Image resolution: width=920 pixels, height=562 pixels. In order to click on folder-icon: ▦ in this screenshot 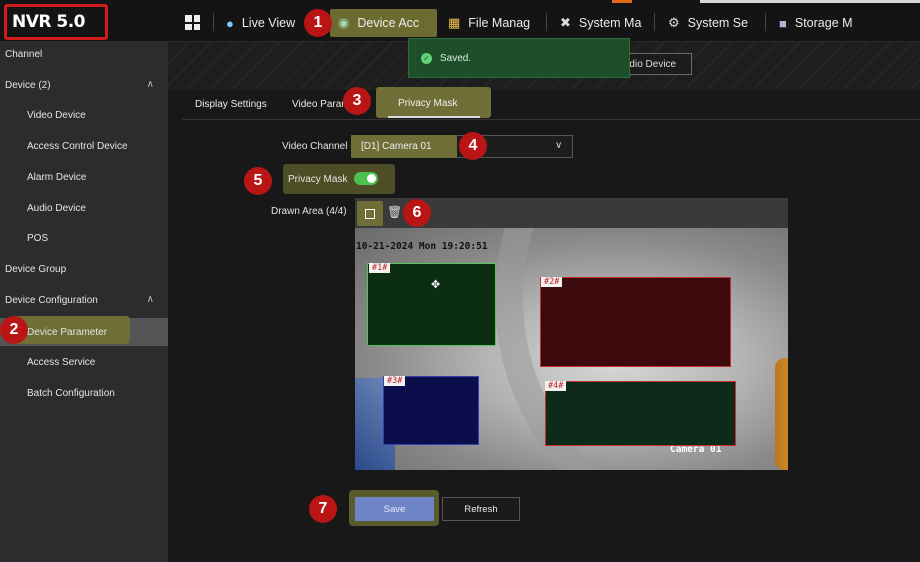, I will do `click(454, 22)`.